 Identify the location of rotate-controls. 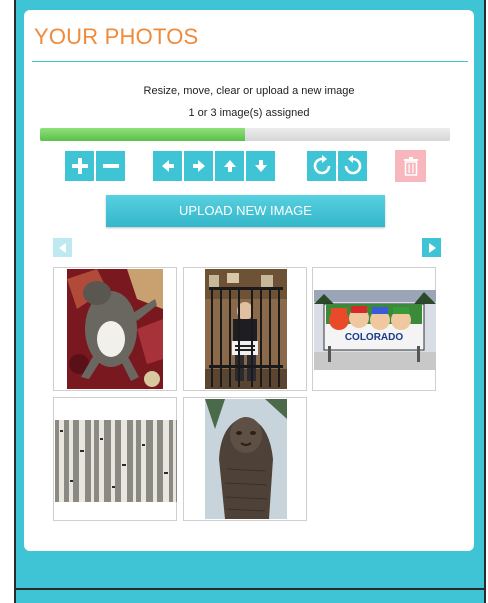
(337, 166).